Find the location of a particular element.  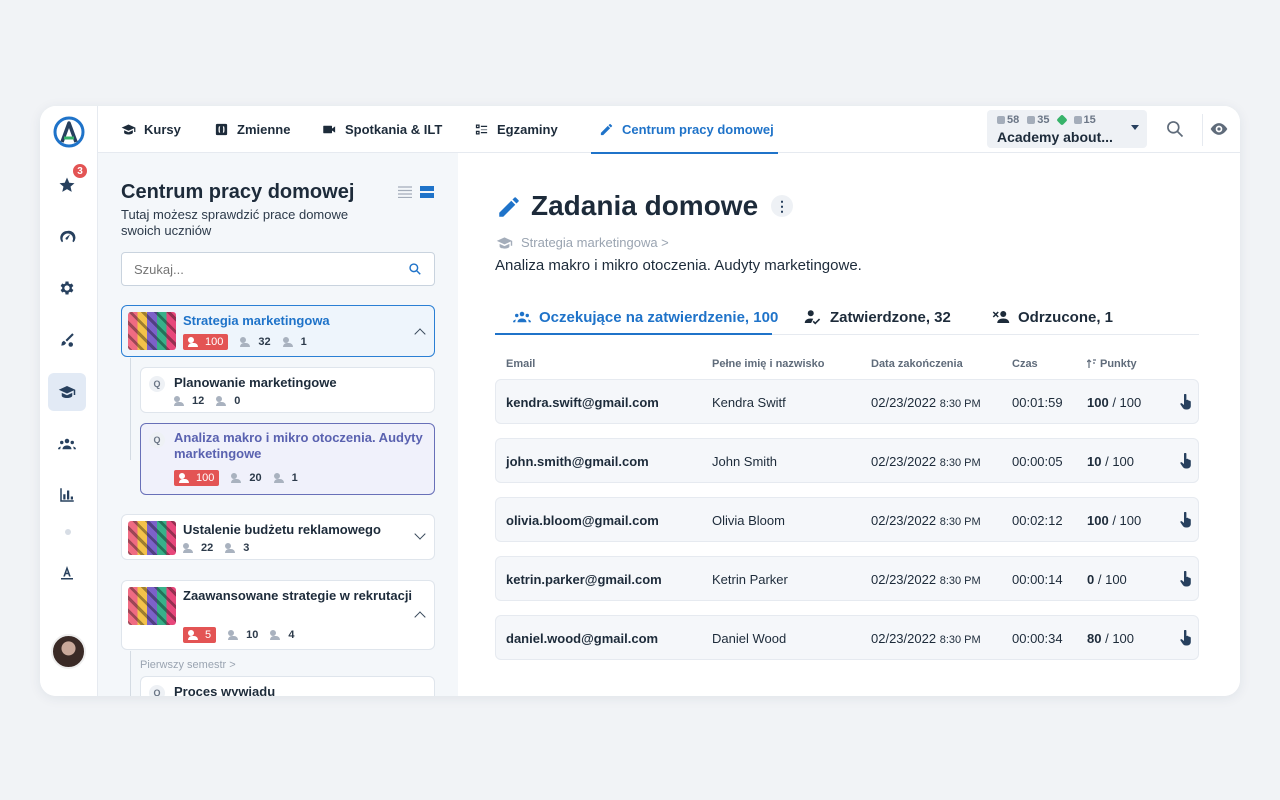

rejected-stat: 0 is located at coordinates (228, 401).